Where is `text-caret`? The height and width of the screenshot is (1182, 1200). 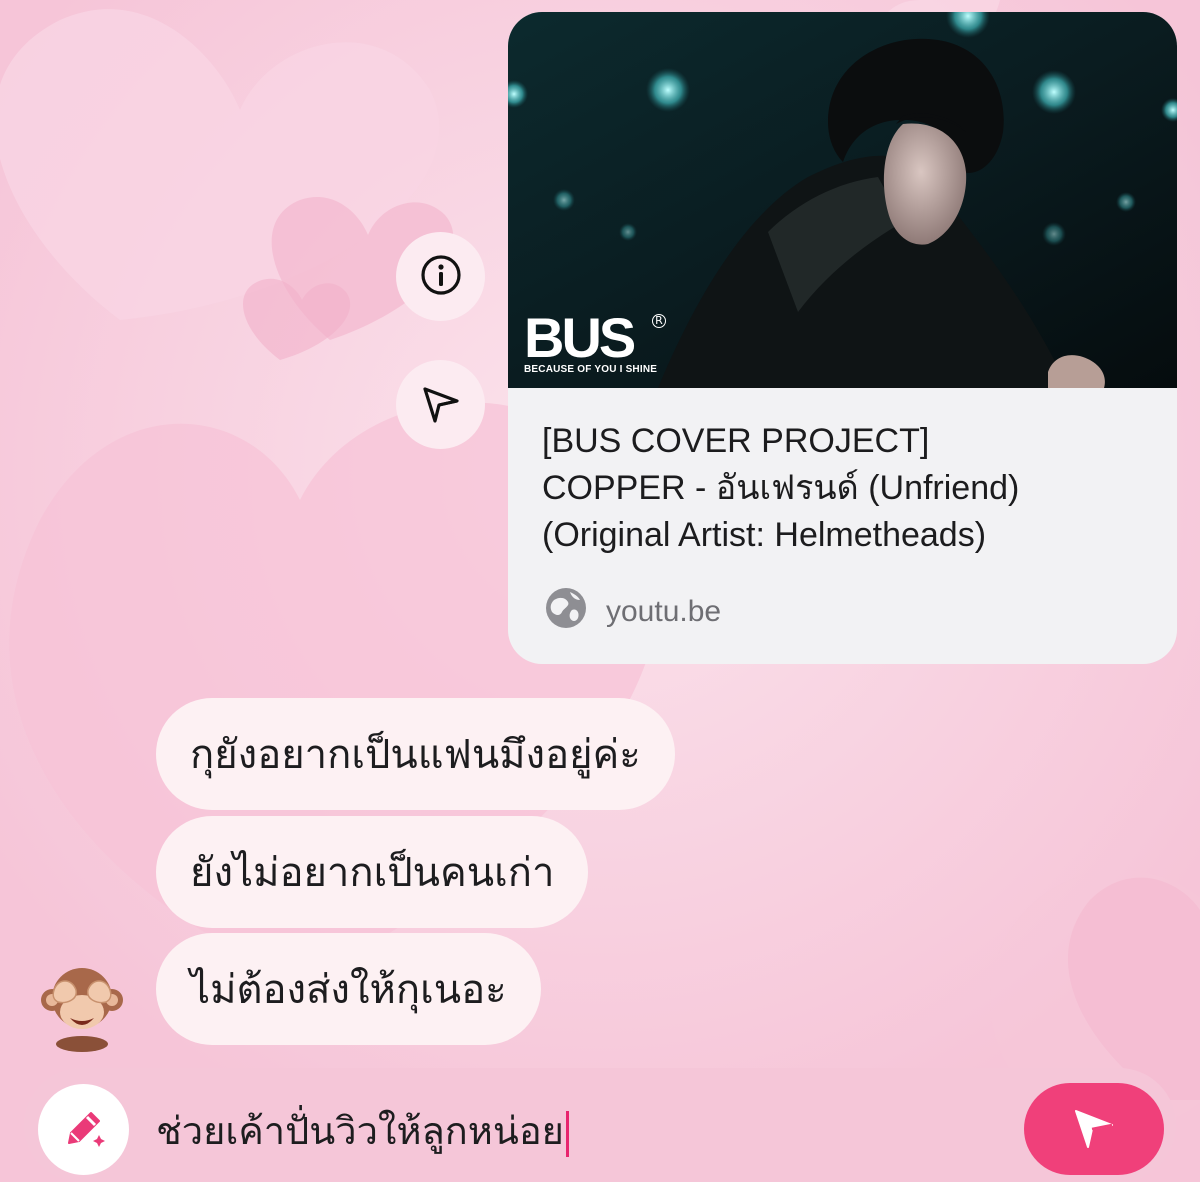 text-caret is located at coordinates (567, 1133).